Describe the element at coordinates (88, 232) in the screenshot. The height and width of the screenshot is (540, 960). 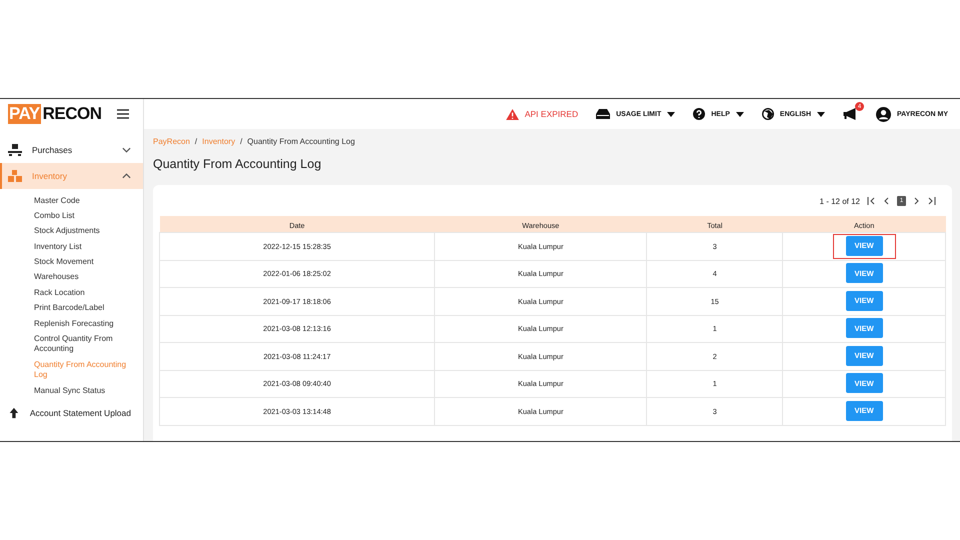
I see `sidebar-subitem: Stock Adjustments` at that location.